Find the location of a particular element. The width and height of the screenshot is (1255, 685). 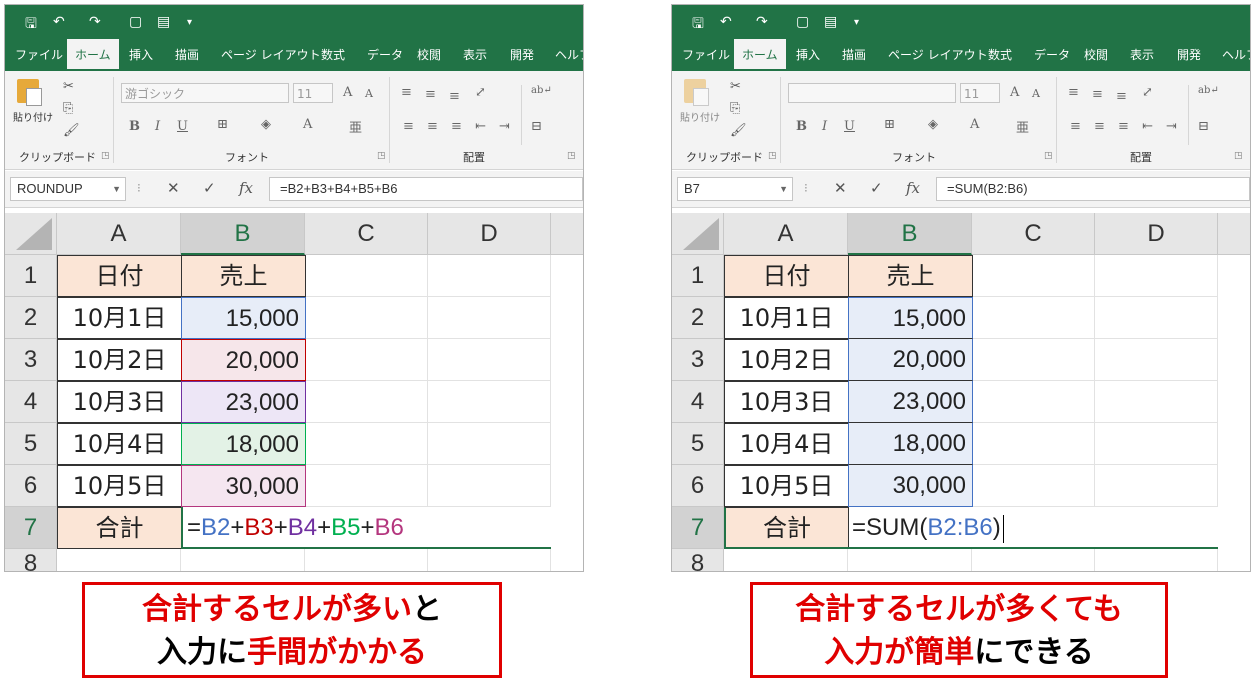

formula-input: =B2+B3+B4+B5+B6 is located at coordinates (426, 189).